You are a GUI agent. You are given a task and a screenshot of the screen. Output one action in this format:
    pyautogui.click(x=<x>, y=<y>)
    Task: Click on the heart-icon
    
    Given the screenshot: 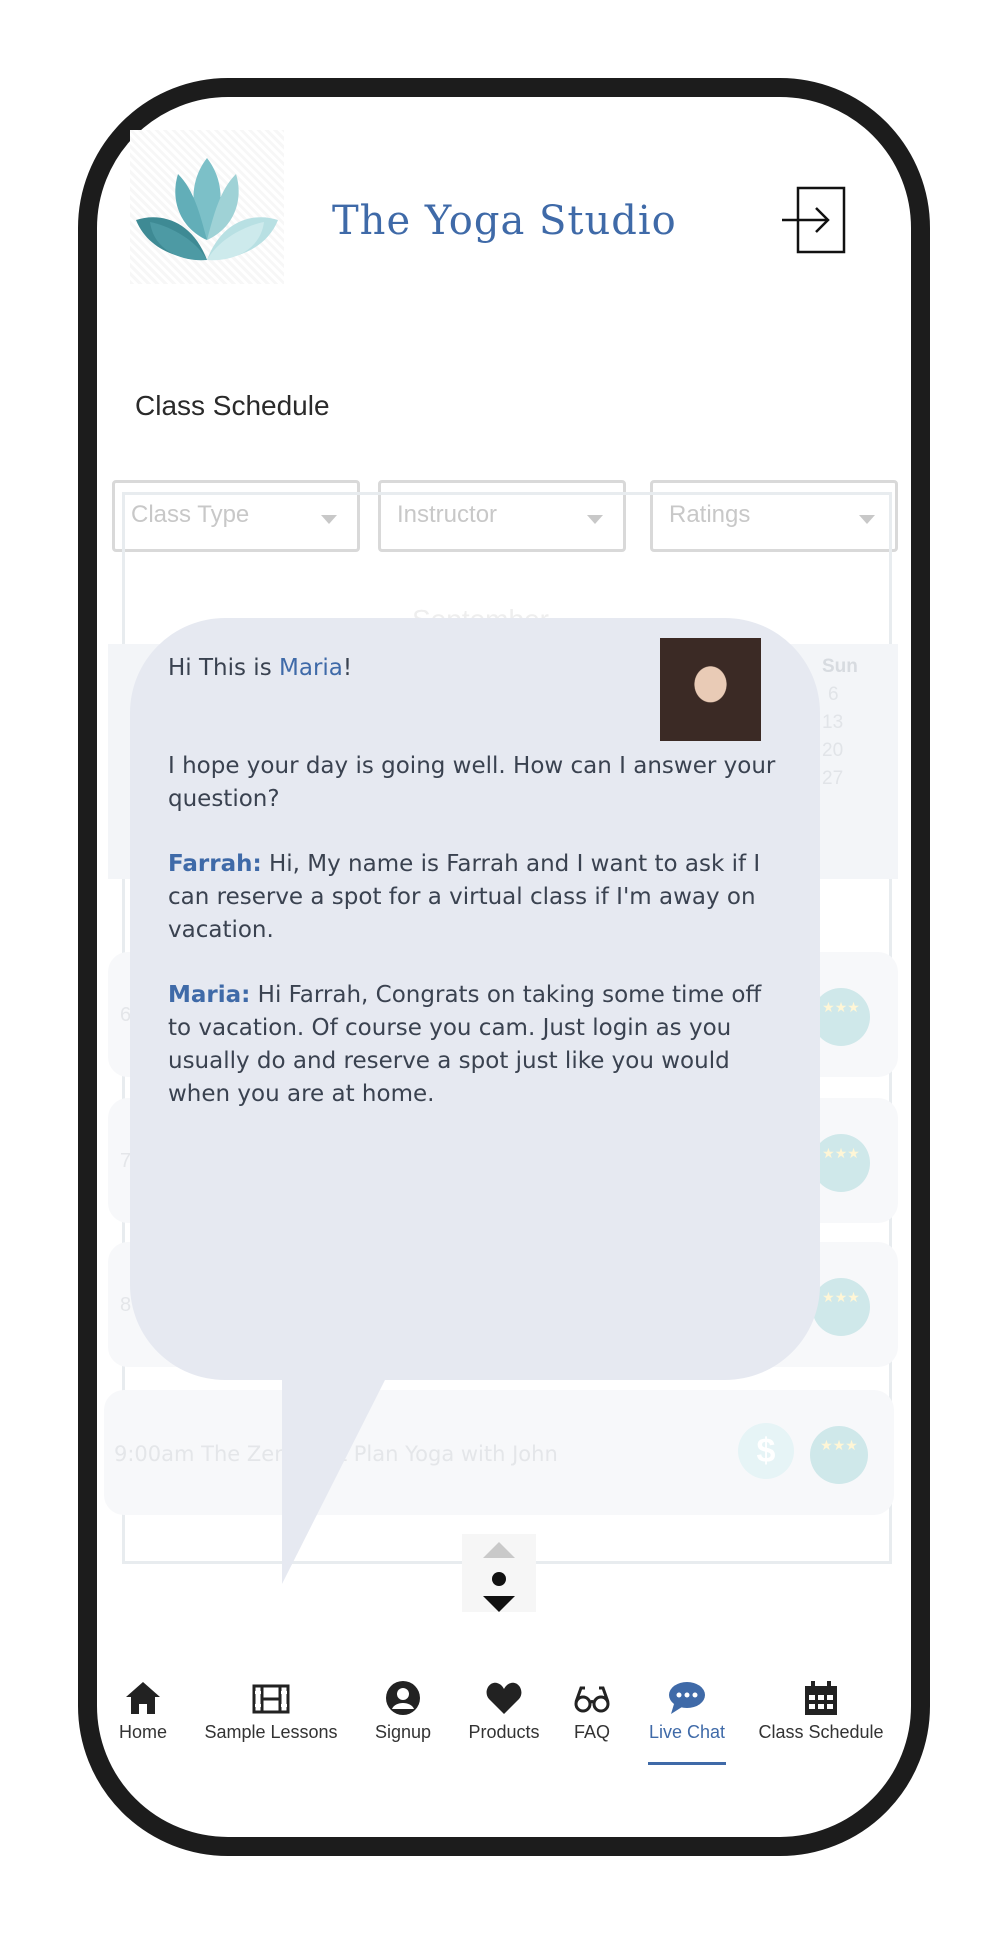 What is the action you would take?
    pyautogui.click(x=504, y=1698)
    